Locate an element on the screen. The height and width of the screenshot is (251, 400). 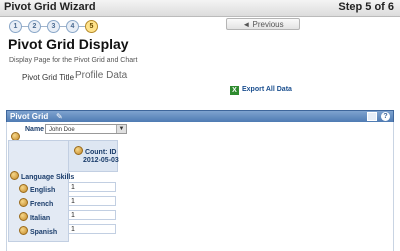
page-title: Pivot Grid Display is located at coordinates (68, 44).